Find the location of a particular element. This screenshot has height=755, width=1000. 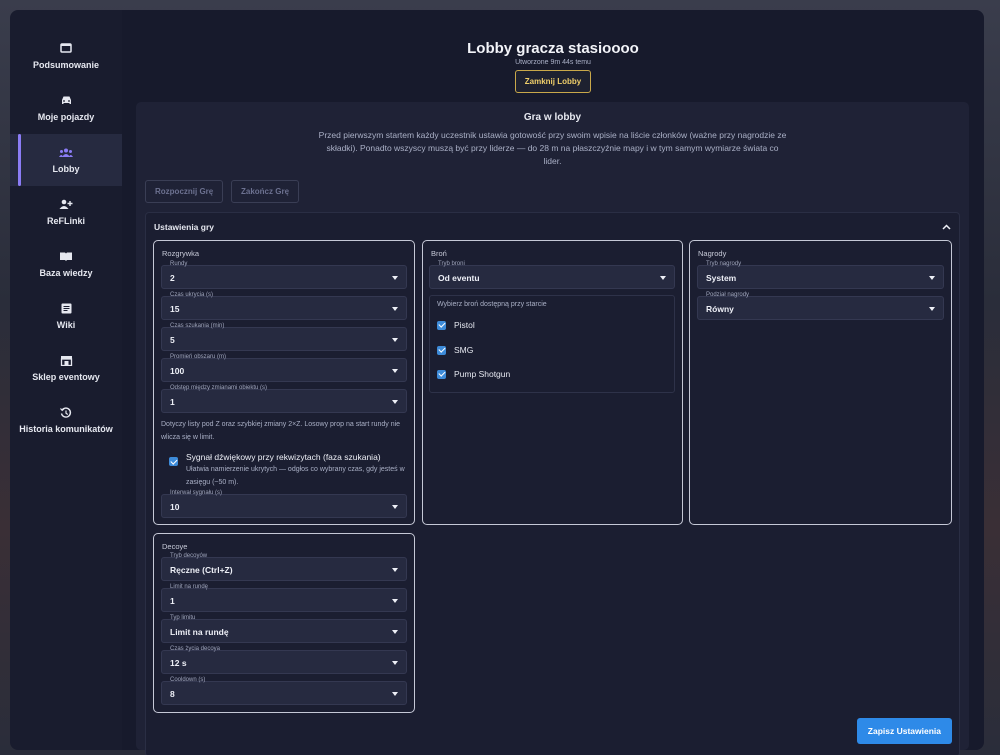

save-settings-button: Zapisz Ustawienia is located at coordinates (904, 731).